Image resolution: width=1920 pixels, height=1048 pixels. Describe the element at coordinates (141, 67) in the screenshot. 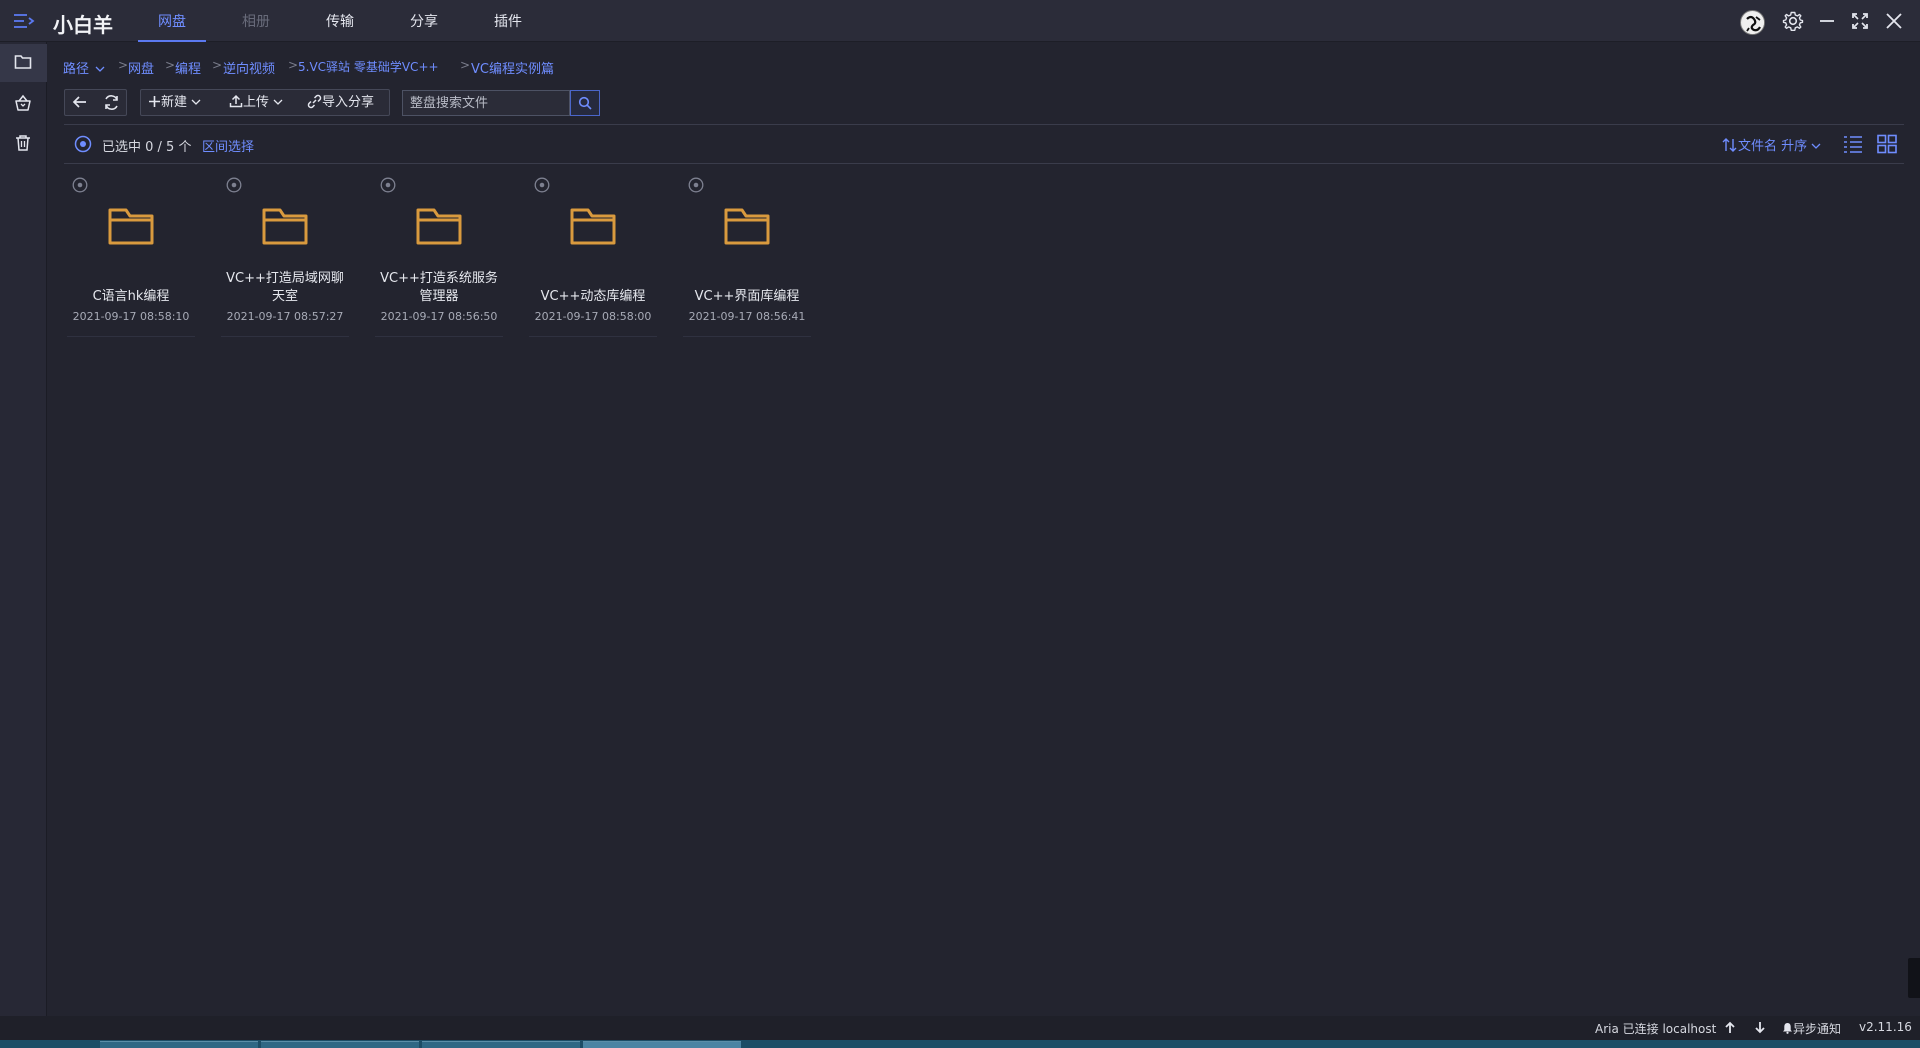

I see `breadcrumb-item-drive: 网盘` at that location.